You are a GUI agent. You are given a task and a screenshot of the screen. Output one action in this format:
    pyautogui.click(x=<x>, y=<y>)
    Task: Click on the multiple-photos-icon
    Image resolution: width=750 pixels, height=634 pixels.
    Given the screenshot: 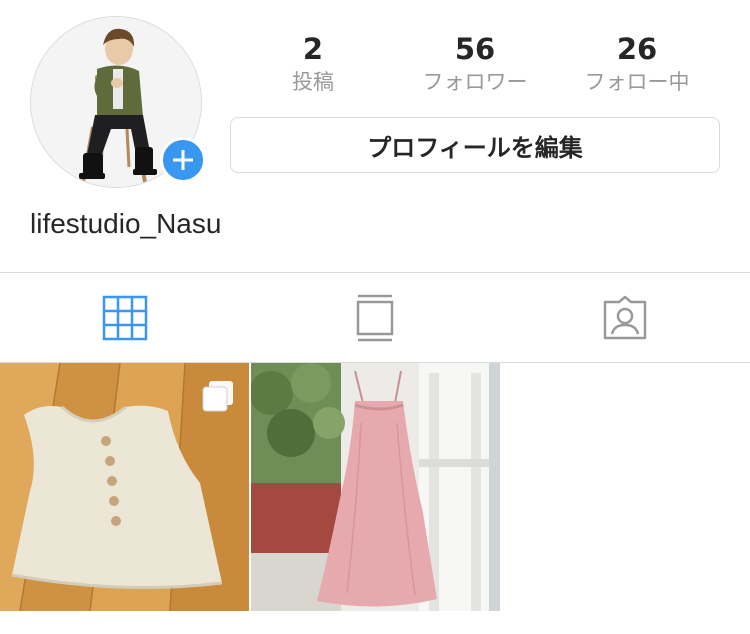 What is the action you would take?
    pyautogui.click(x=217, y=396)
    